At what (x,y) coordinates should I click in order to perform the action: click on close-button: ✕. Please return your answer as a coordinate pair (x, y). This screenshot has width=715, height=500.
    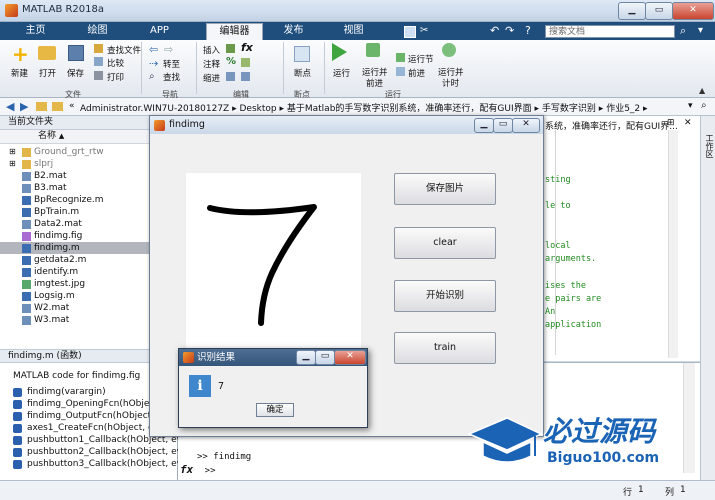
    Looking at the image, I should click on (693, 11).